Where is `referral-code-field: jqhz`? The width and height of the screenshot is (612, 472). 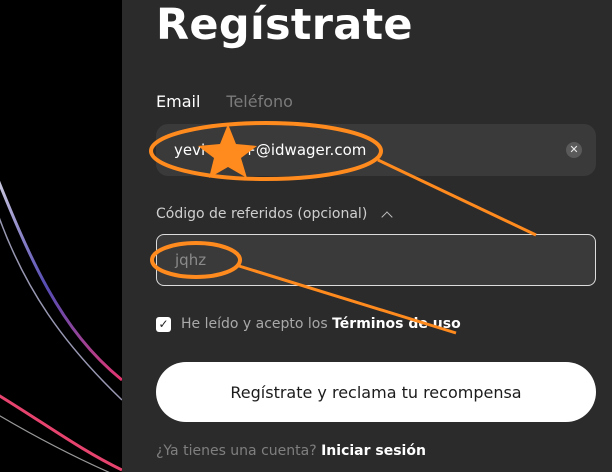 referral-code-field: jqhz is located at coordinates (376, 260).